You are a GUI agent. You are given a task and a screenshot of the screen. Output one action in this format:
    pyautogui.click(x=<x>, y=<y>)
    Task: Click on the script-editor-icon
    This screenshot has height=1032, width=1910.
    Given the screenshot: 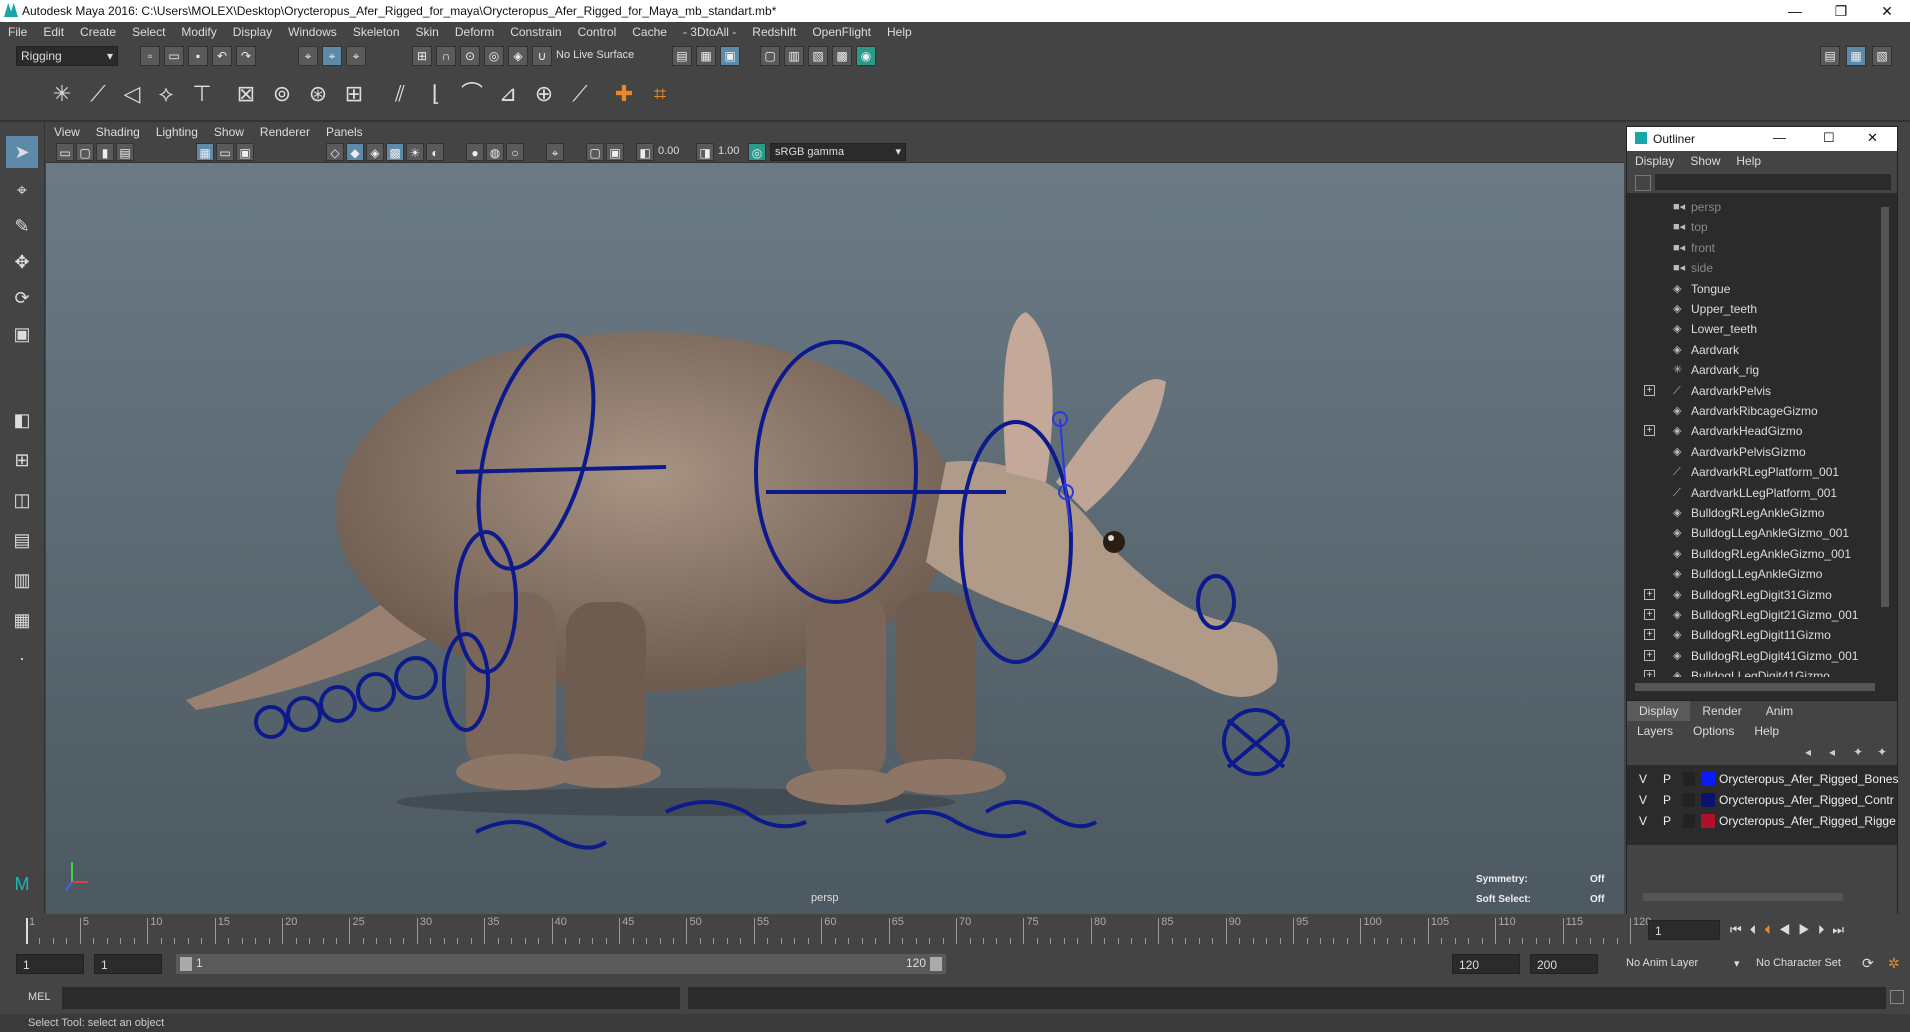 What is the action you would take?
    pyautogui.click(x=1897, y=997)
    